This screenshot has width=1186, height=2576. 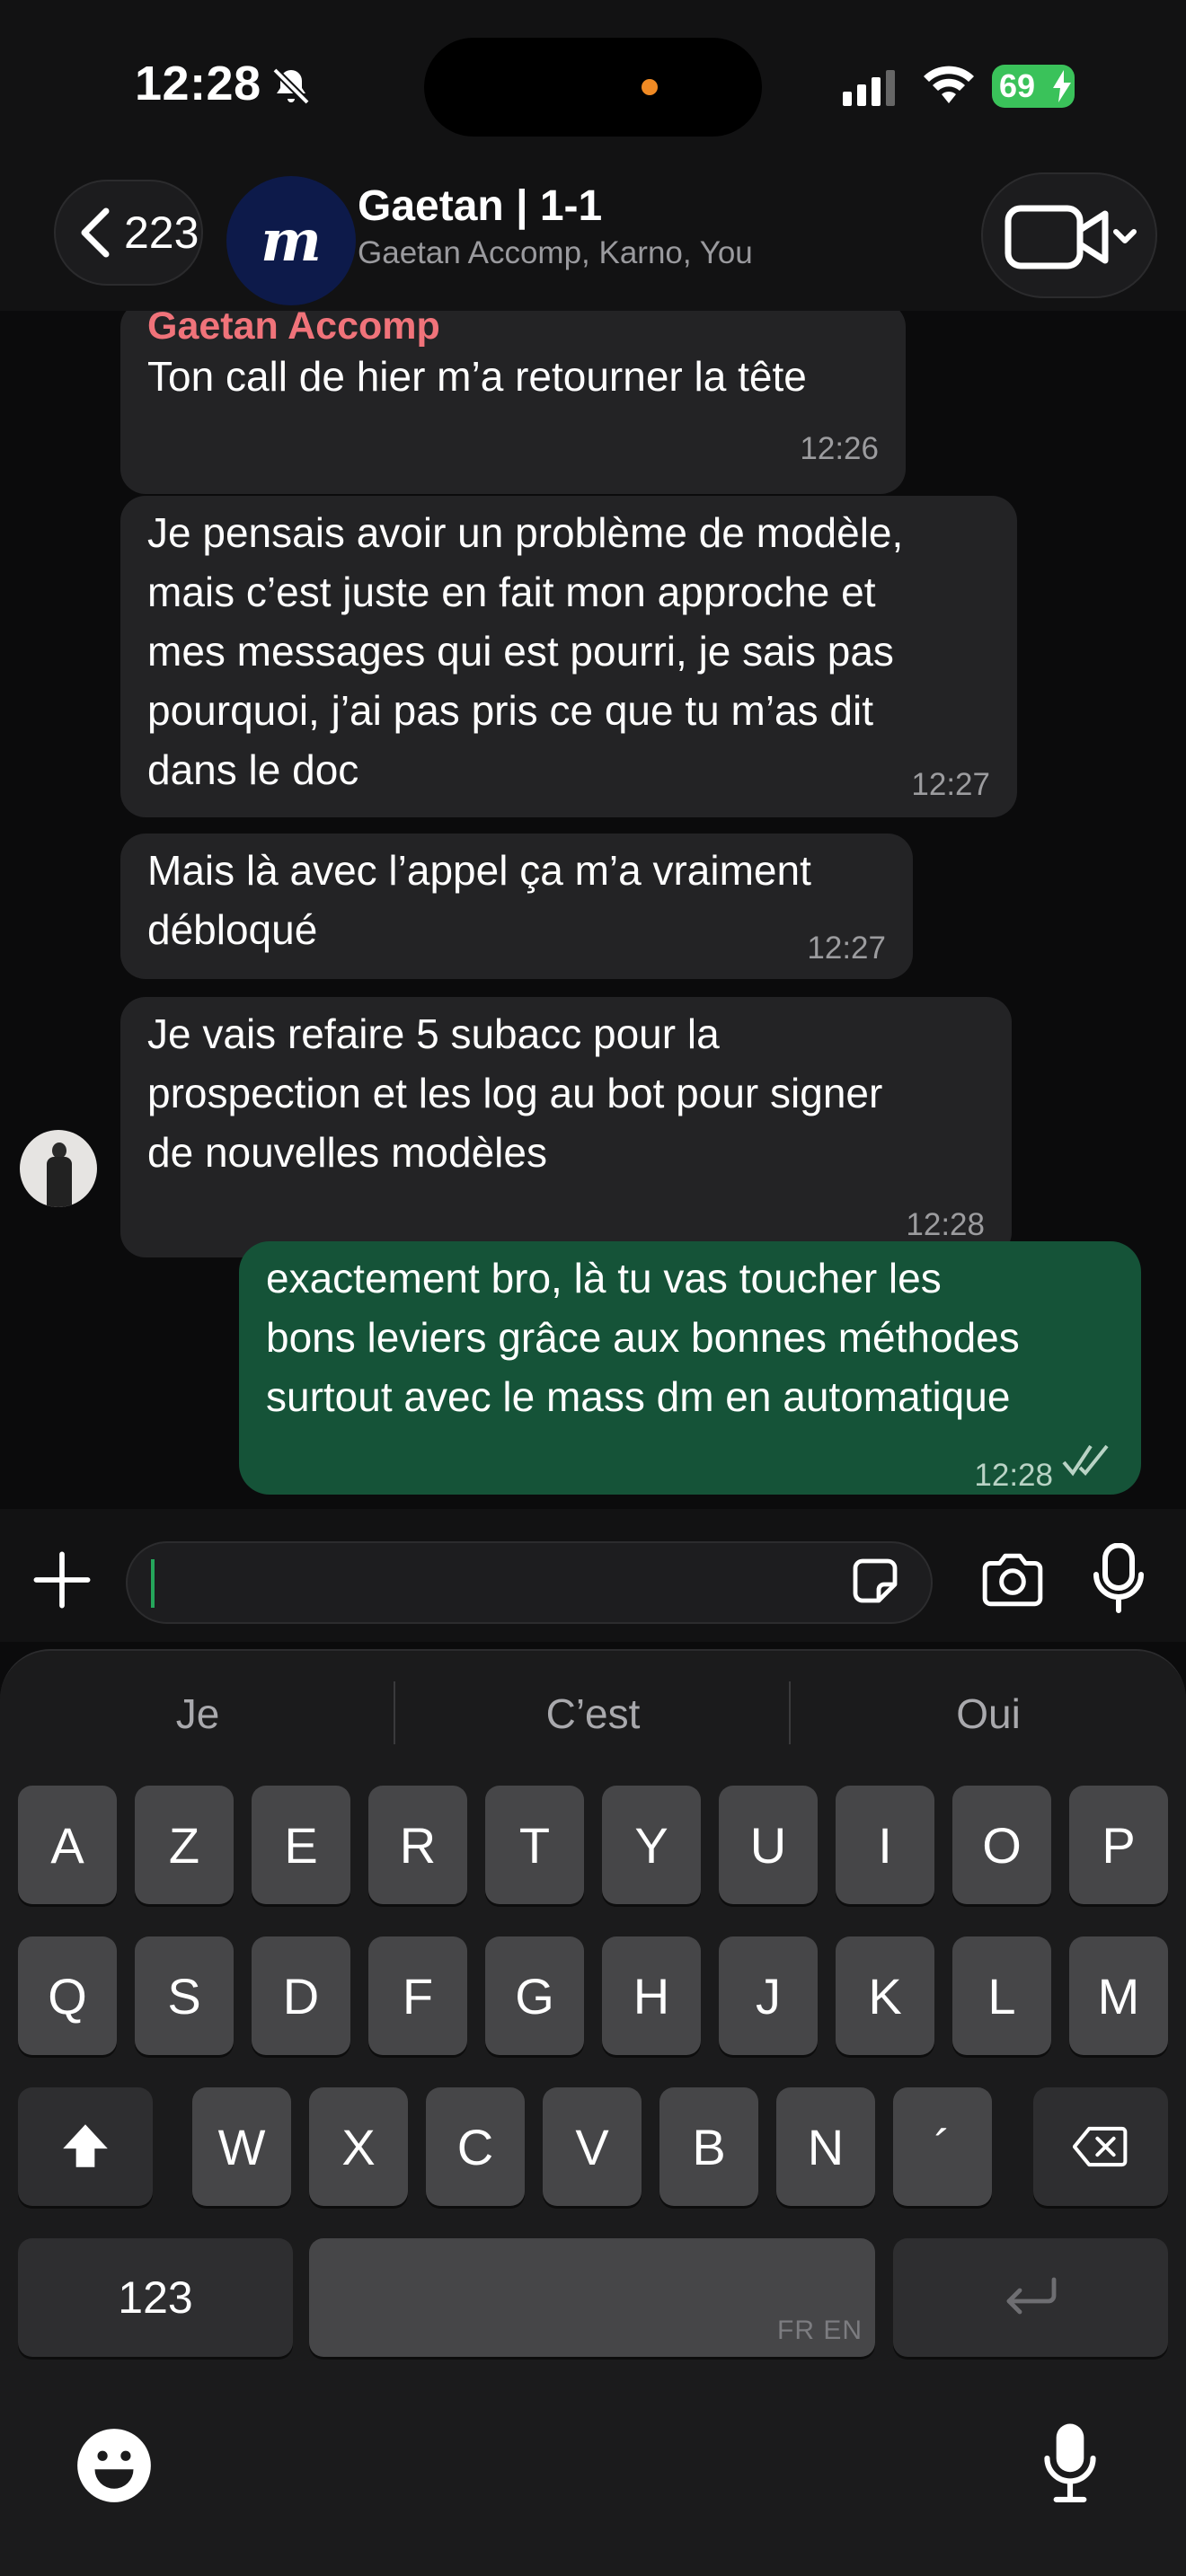 I want to click on key-i: I, so click(x=885, y=1845).